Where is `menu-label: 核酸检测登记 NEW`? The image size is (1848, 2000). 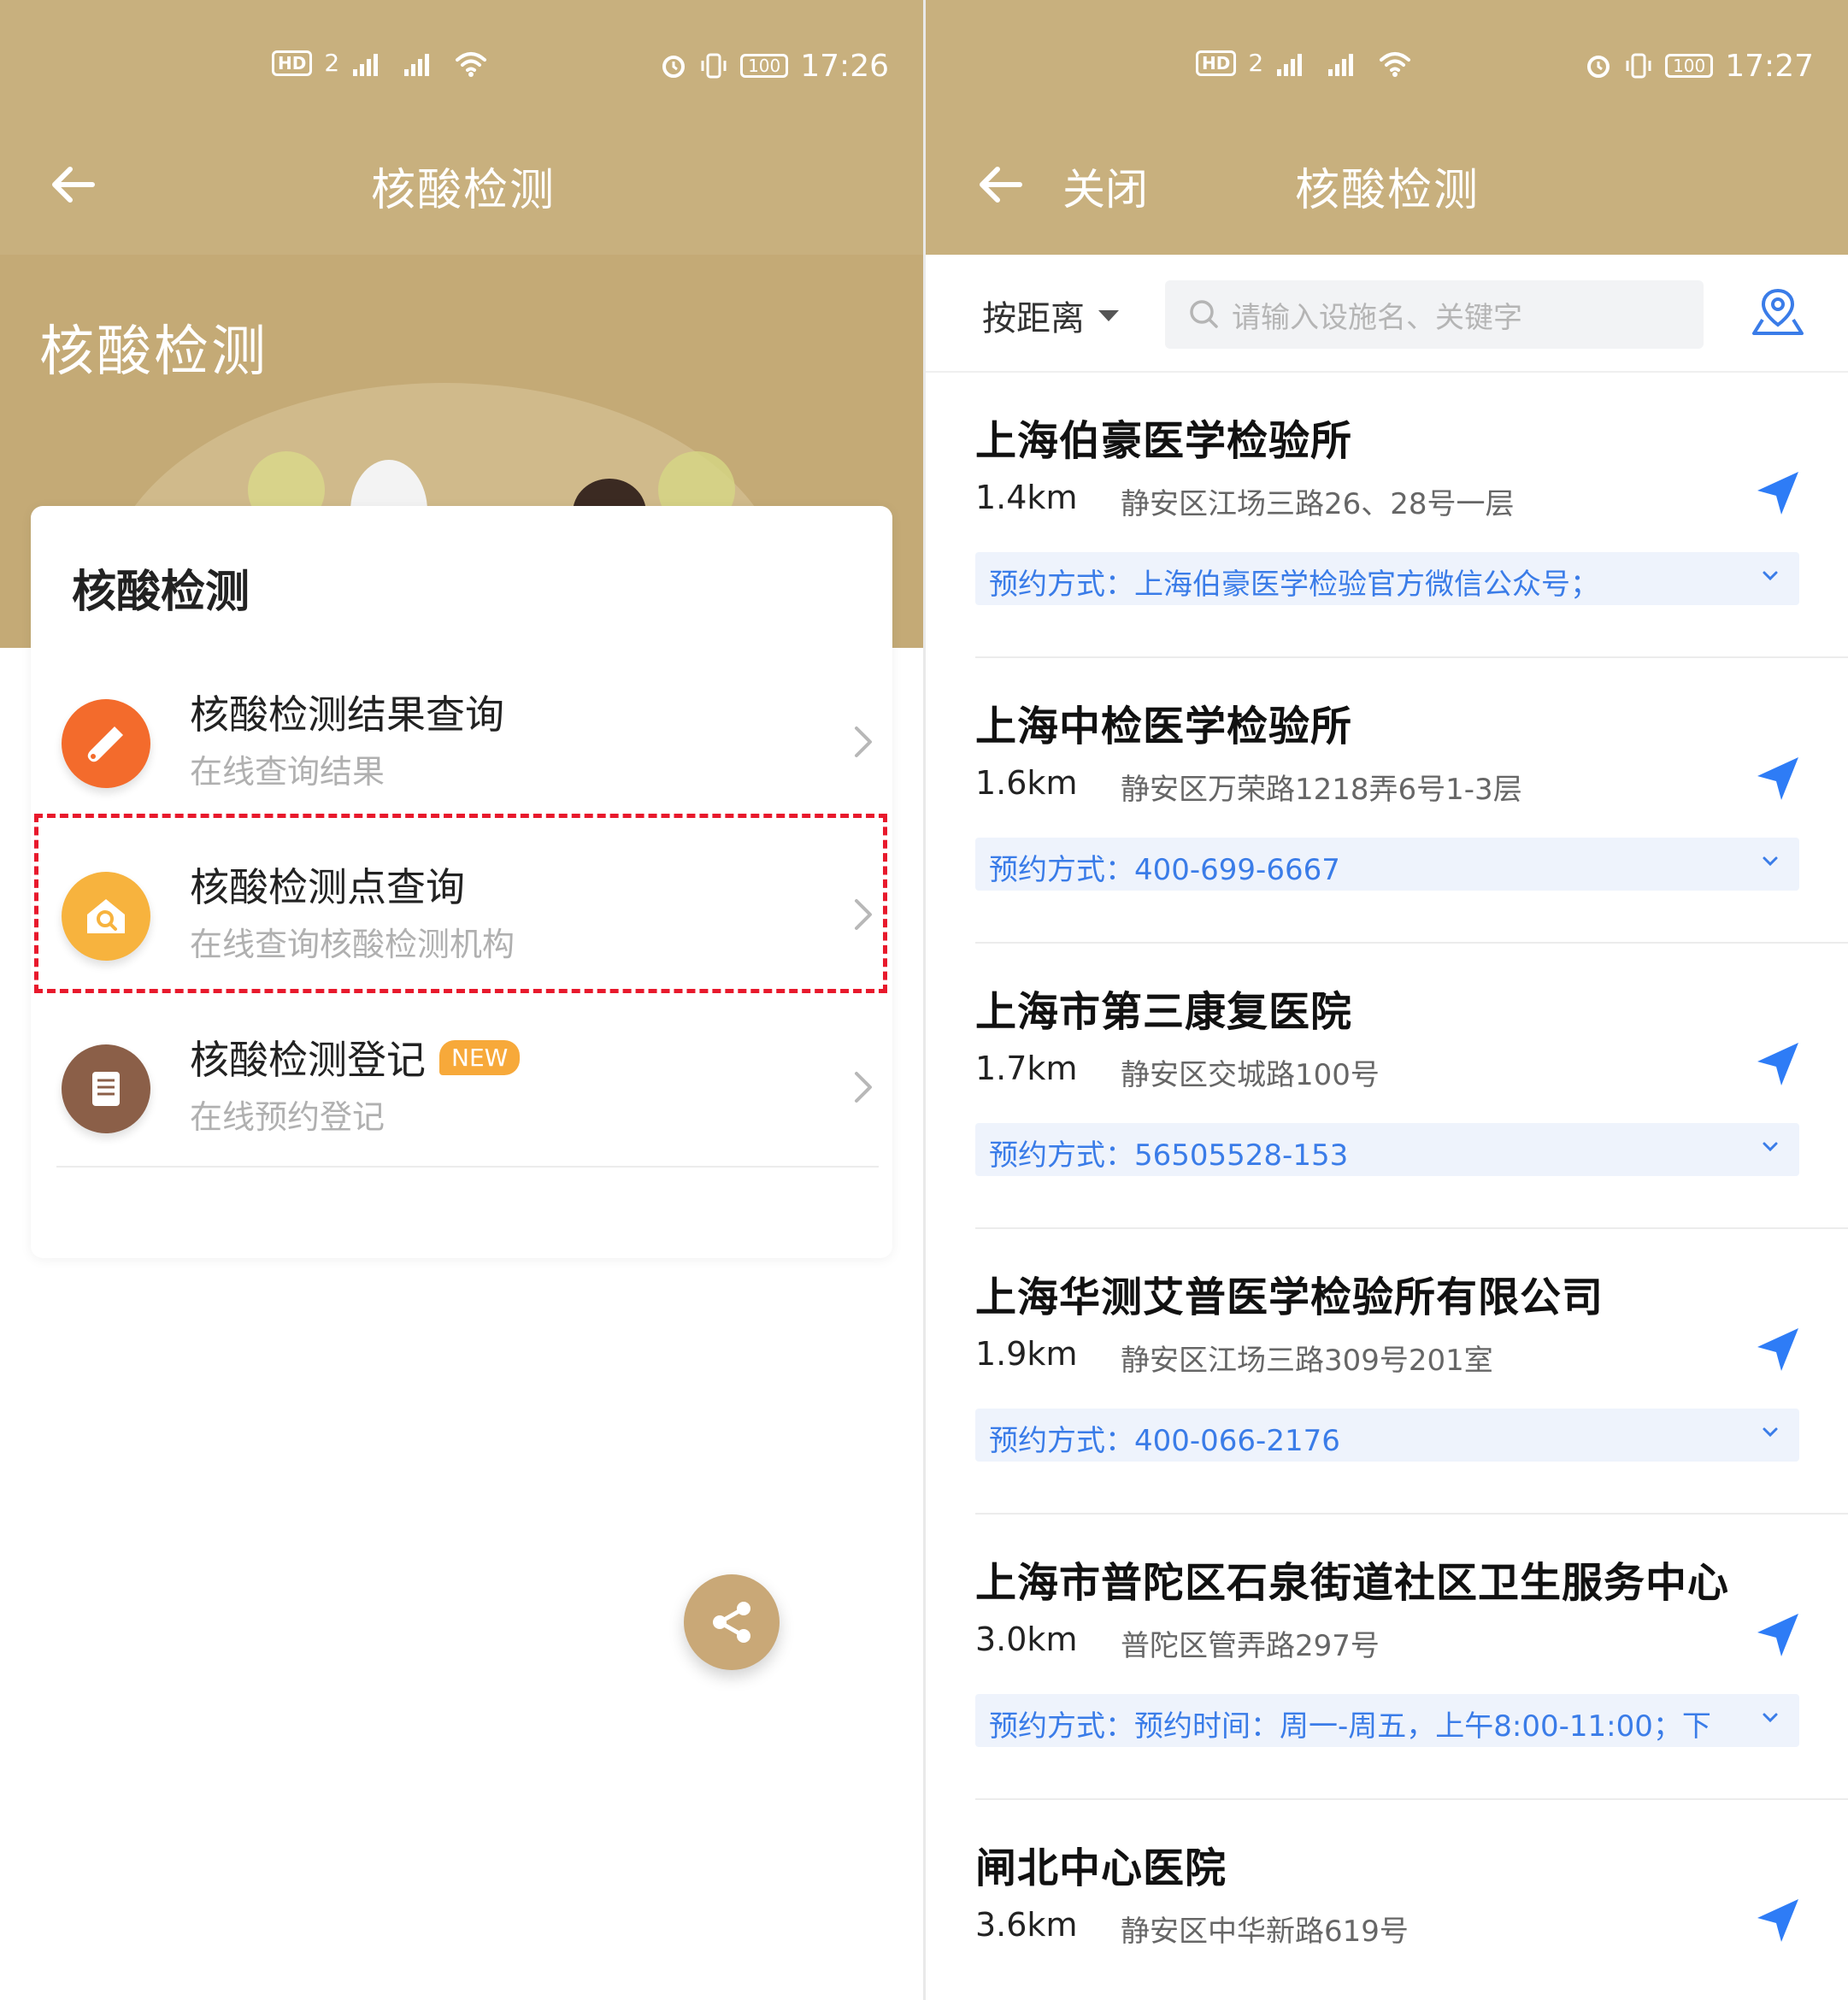 menu-label: 核酸检测登记 NEW is located at coordinates (355, 1057).